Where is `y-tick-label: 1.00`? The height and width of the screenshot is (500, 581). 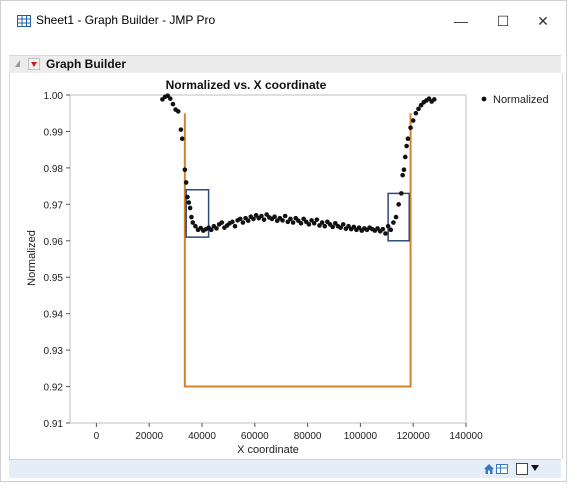 y-tick-label: 1.00 is located at coordinates (54, 96).